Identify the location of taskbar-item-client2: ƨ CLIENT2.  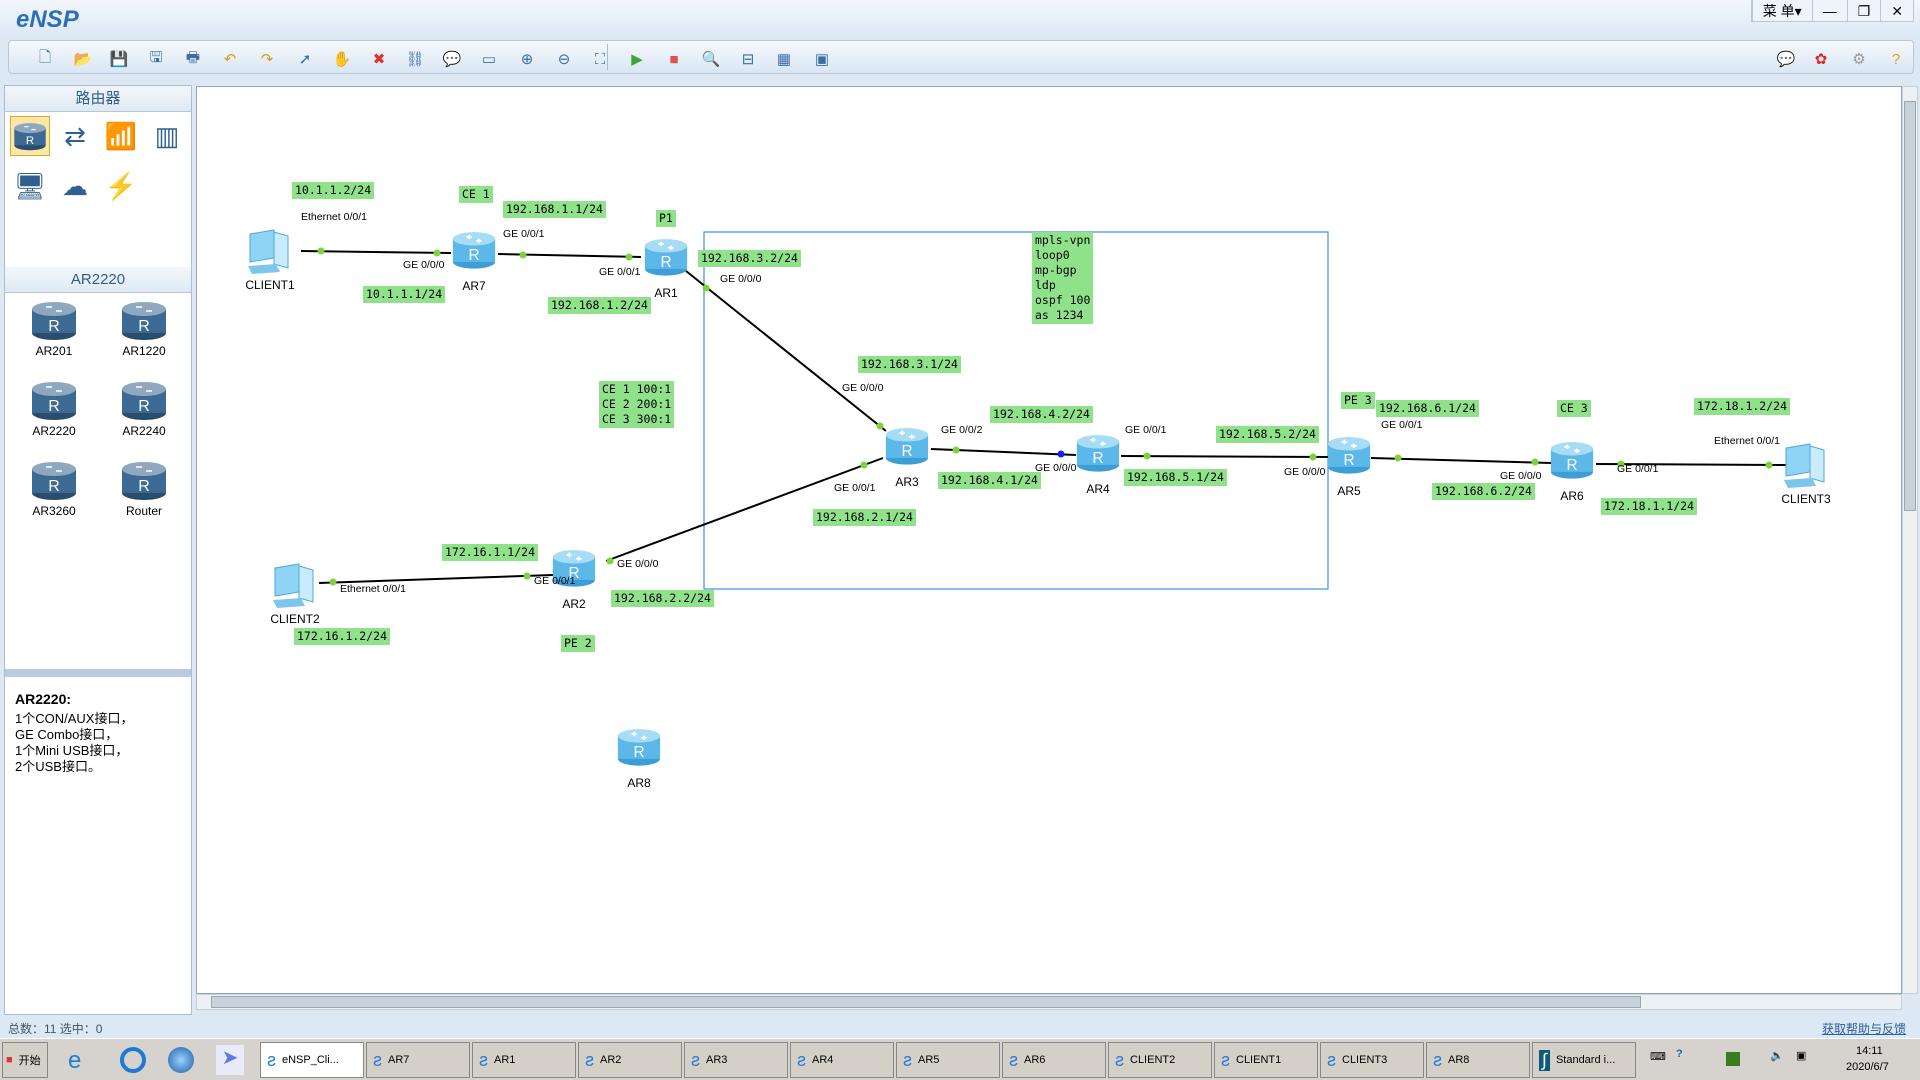
(1160, 1060).